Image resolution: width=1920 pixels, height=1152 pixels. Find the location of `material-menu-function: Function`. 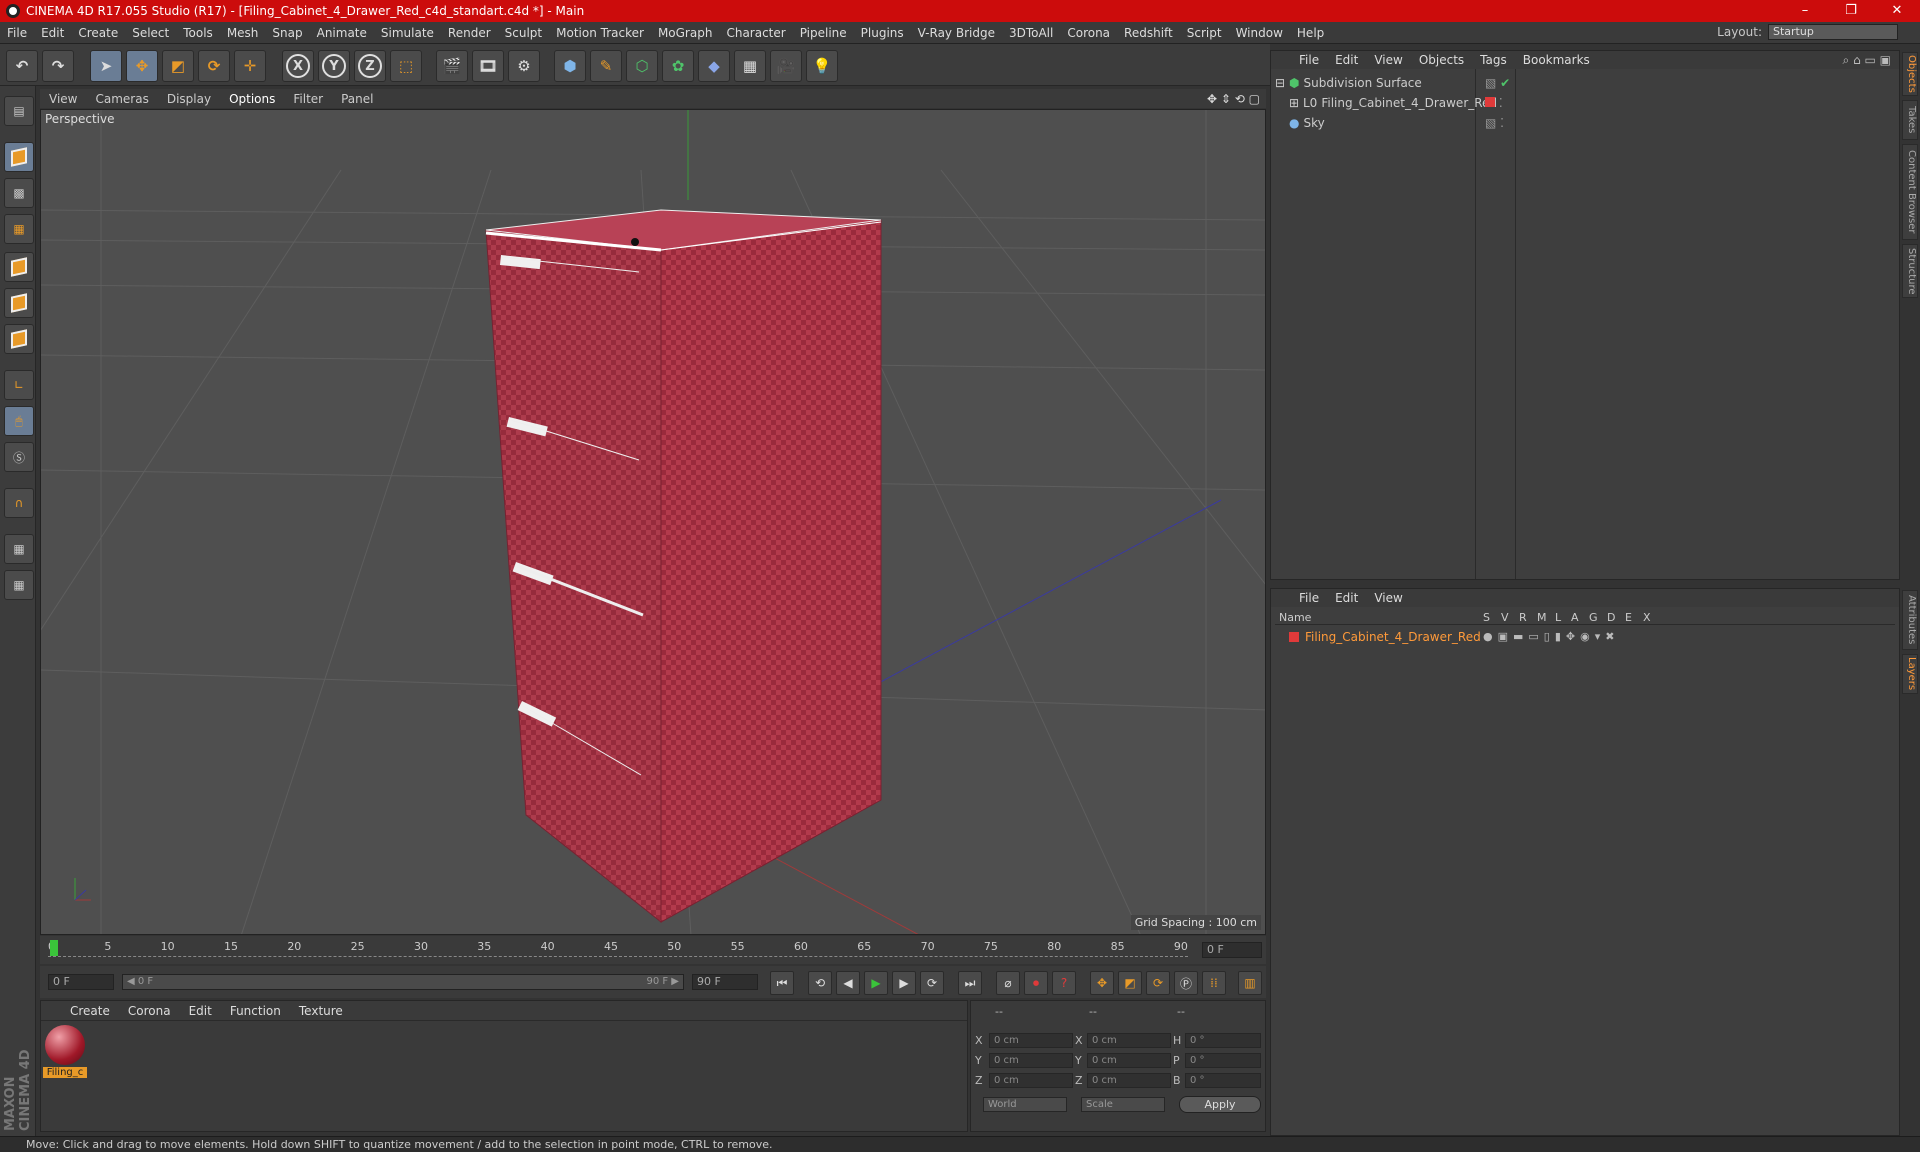

material-menu-function: Function is located at coordinates (255, 1011).